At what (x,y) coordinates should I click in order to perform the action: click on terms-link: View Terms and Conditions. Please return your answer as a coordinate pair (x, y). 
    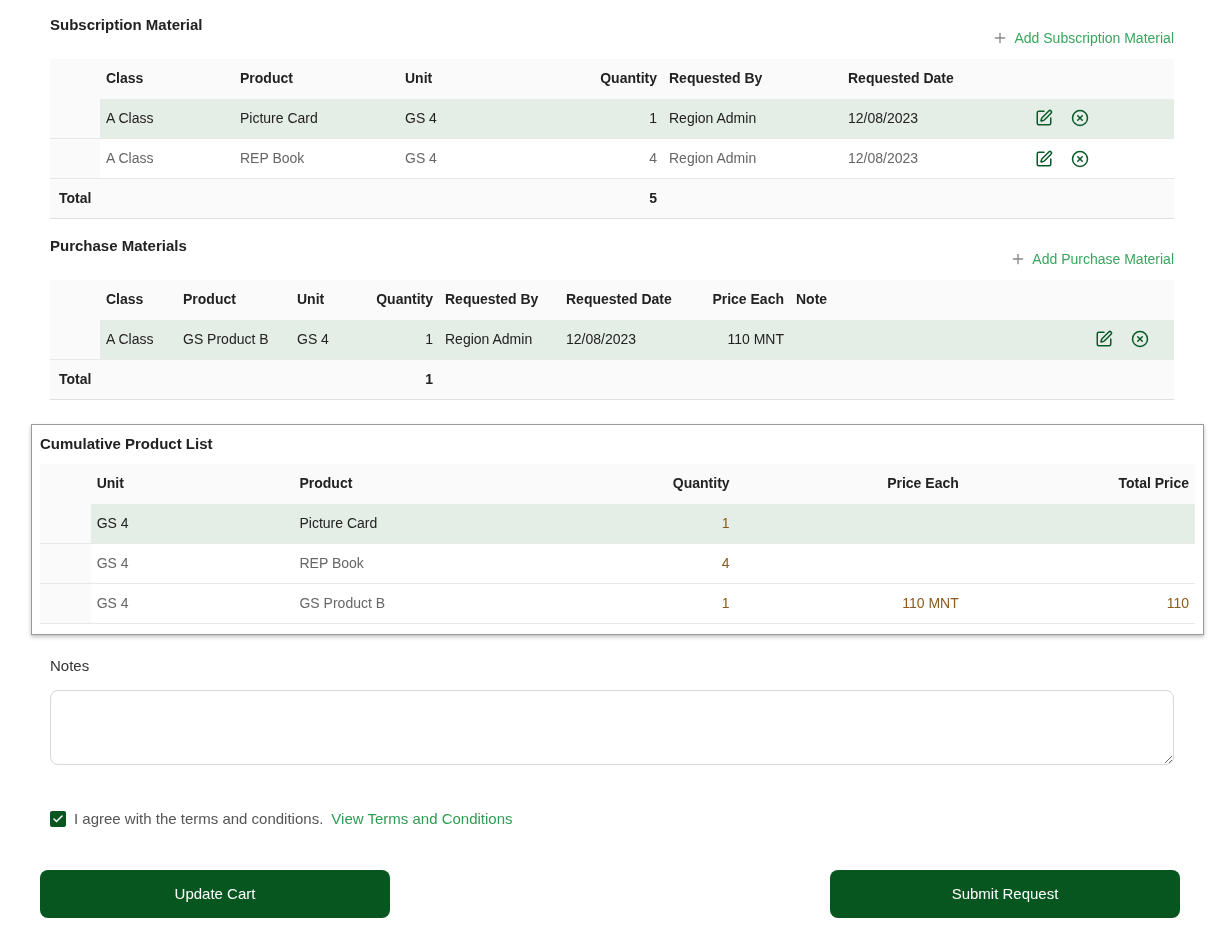
    Looking at the image, I should click on (422, 818).